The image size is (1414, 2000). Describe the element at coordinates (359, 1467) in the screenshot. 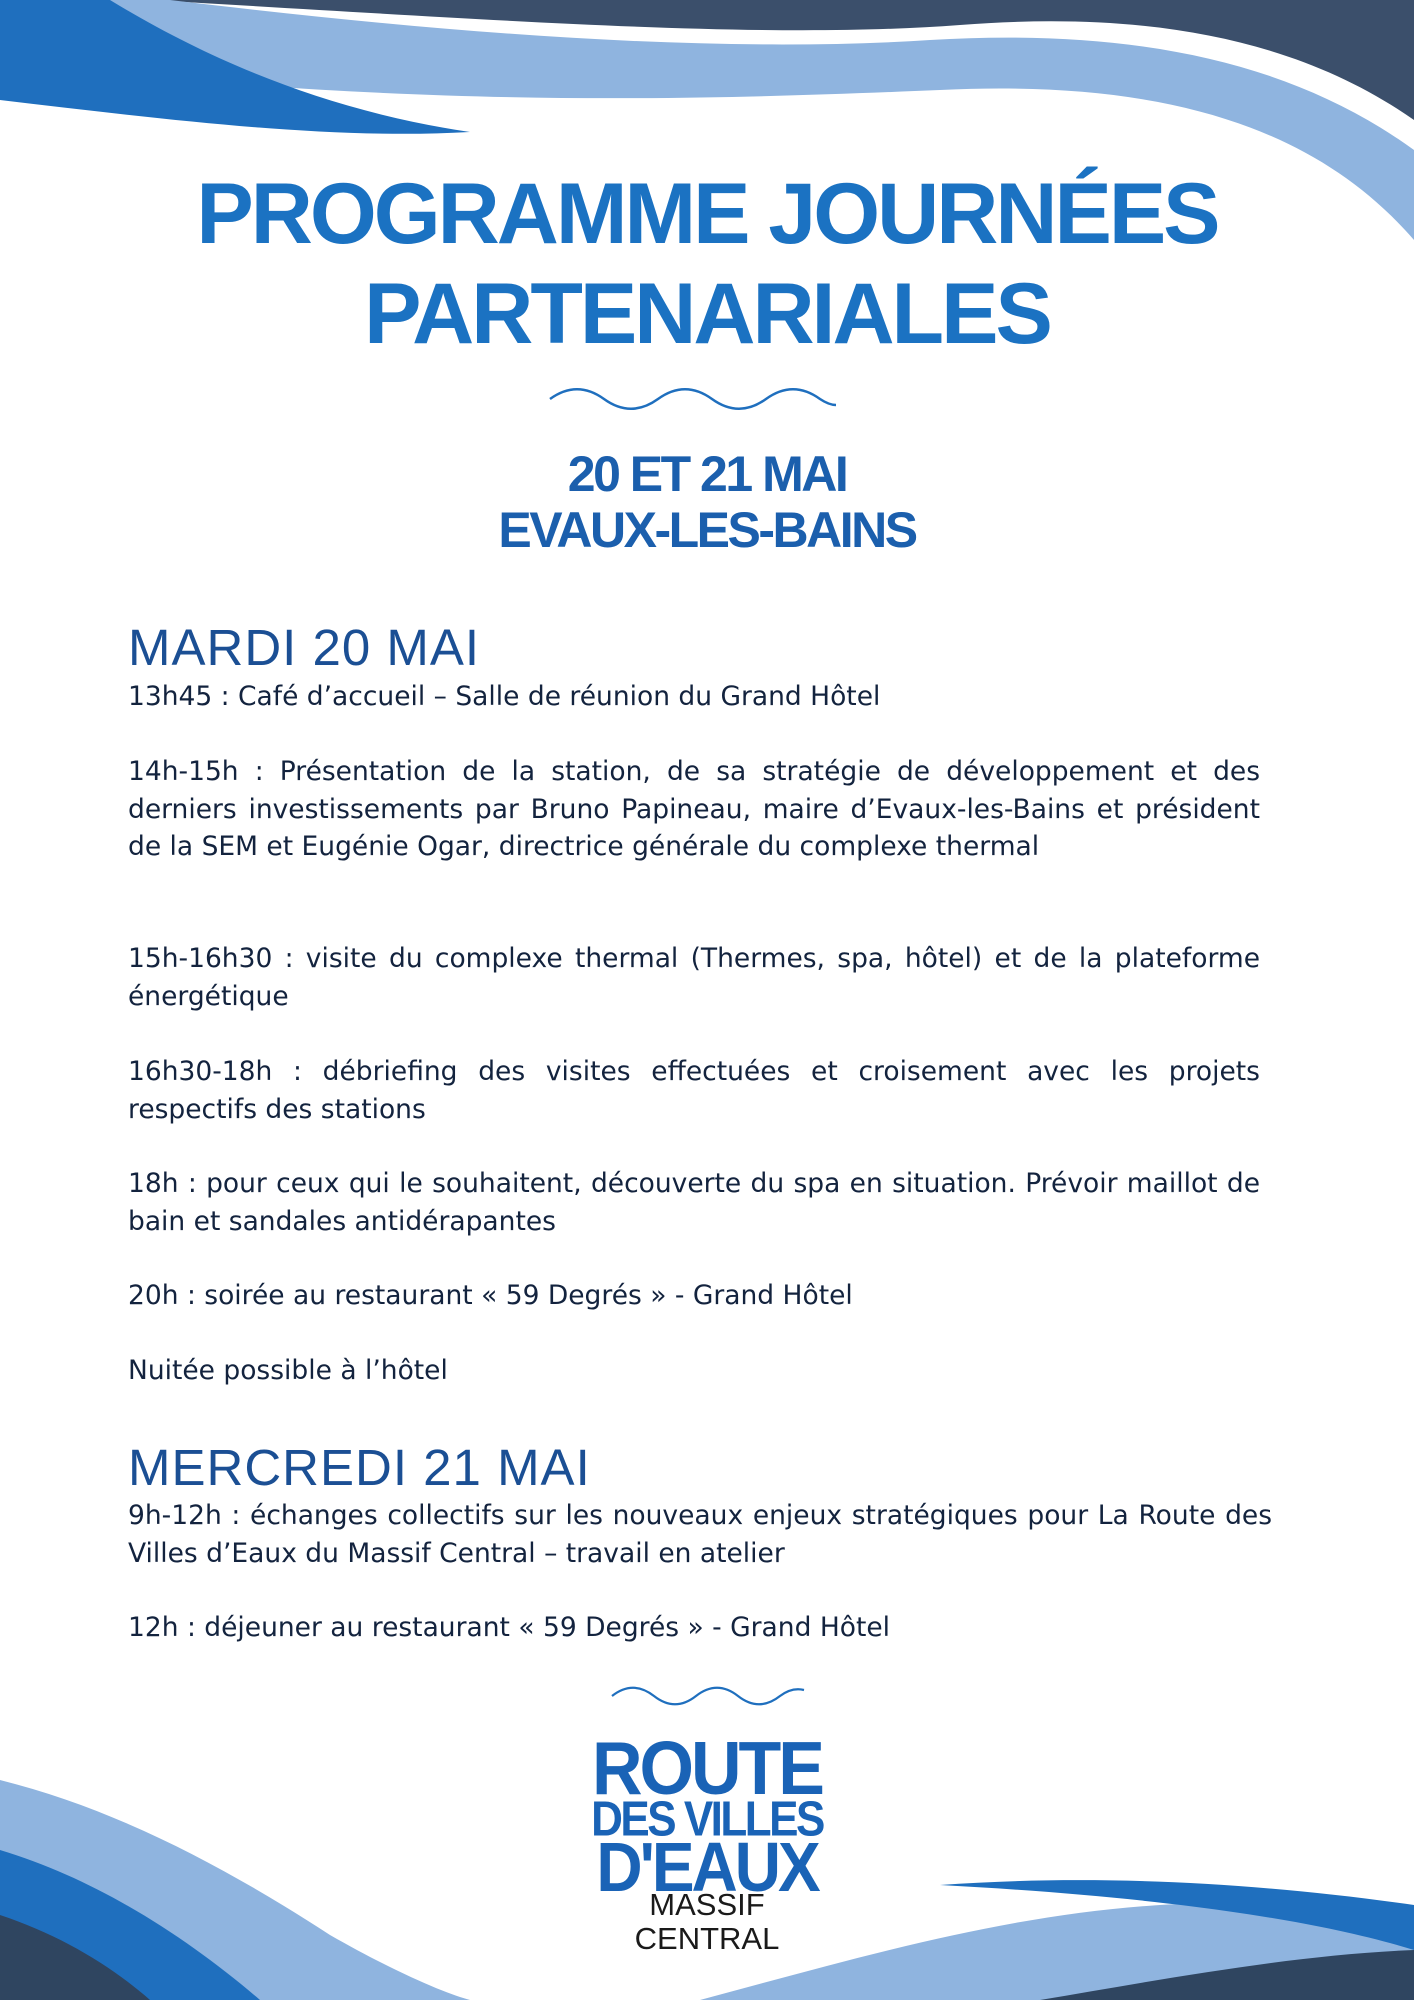

I see `day-heading-wednesday: MERCREDI 21 MAI` at that location.